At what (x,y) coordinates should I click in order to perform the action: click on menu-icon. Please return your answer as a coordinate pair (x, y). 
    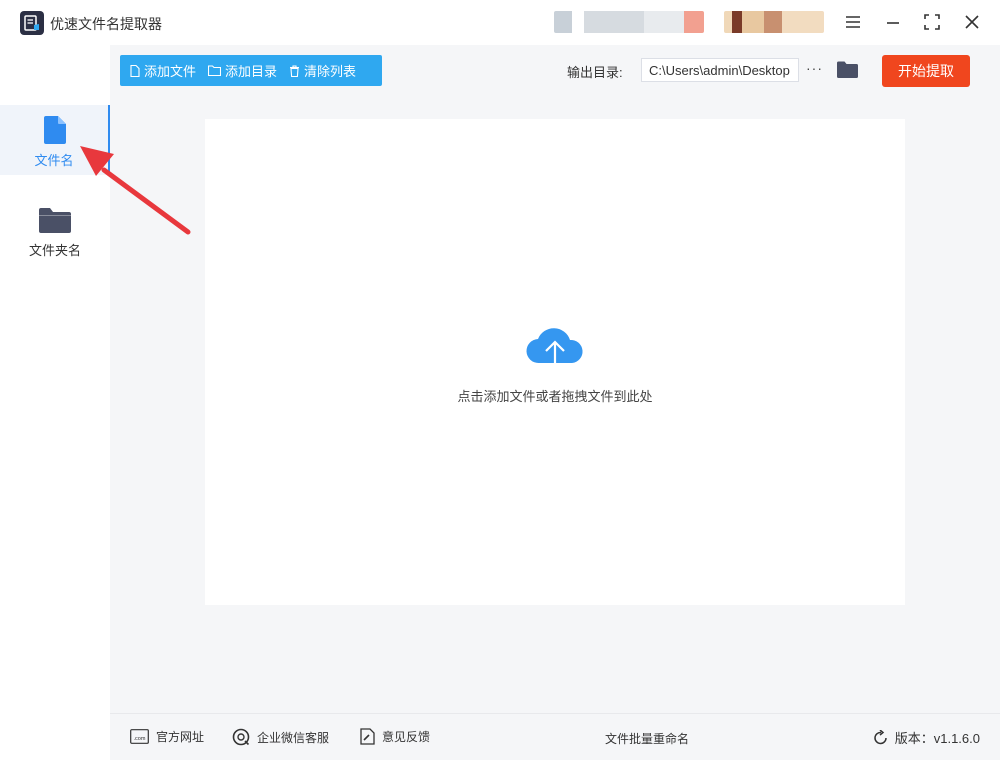
    Looking at the image, I should click on (853, 22).